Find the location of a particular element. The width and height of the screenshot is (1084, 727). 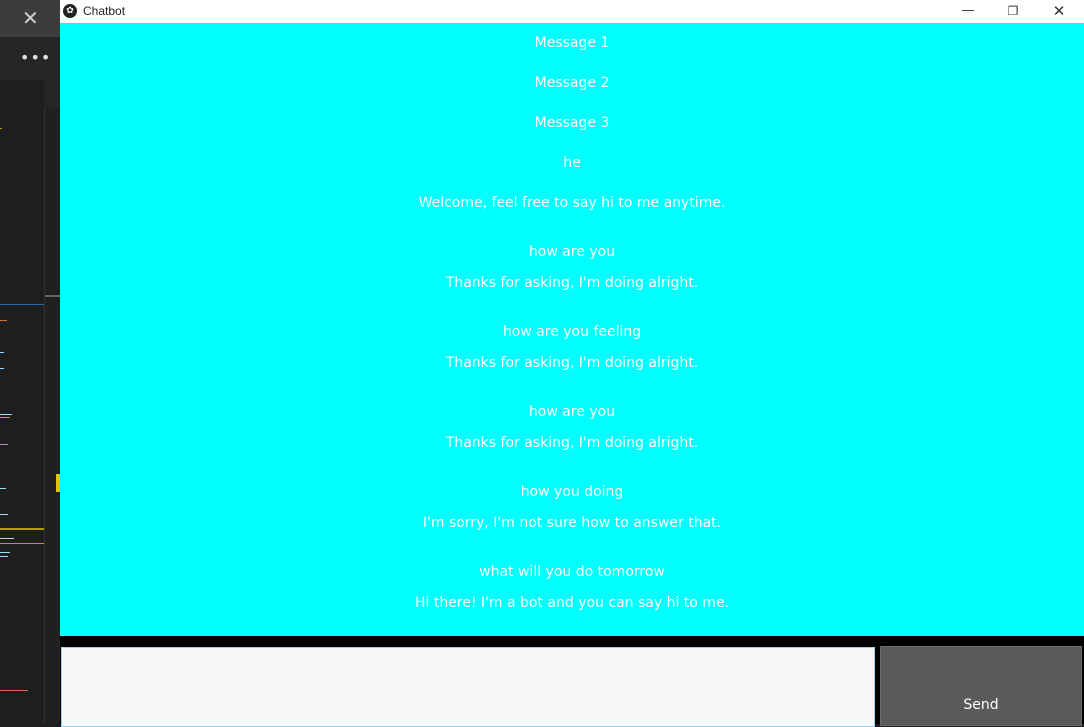

background-editor-window: ✕ ••• is located at coordinates (30, 362).